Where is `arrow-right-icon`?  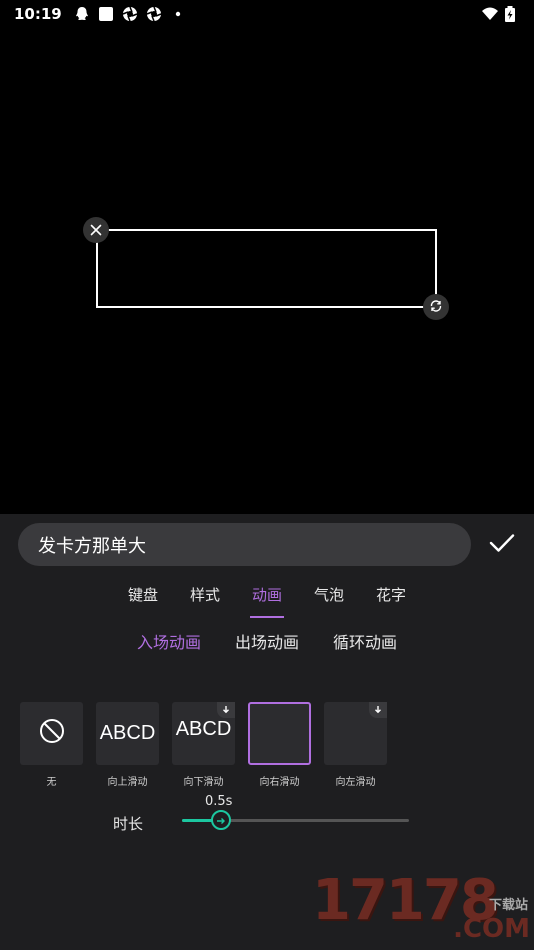
arrow-right-icon is located at coordinates (221, 820).